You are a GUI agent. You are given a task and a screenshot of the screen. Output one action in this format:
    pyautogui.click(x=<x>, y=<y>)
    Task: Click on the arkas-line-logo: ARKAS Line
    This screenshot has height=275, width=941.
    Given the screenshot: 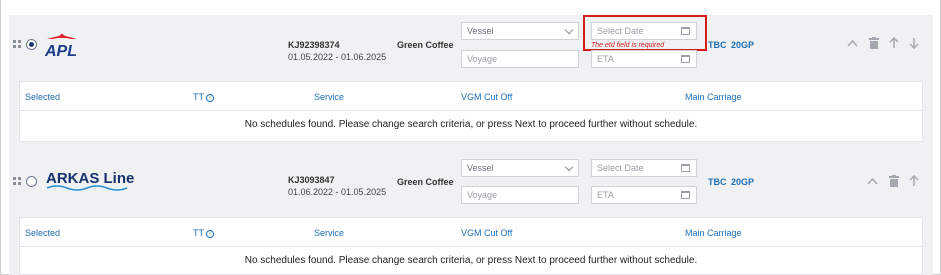 What is the action you would take?
    pyautogui.click(x=91, y=182)
    